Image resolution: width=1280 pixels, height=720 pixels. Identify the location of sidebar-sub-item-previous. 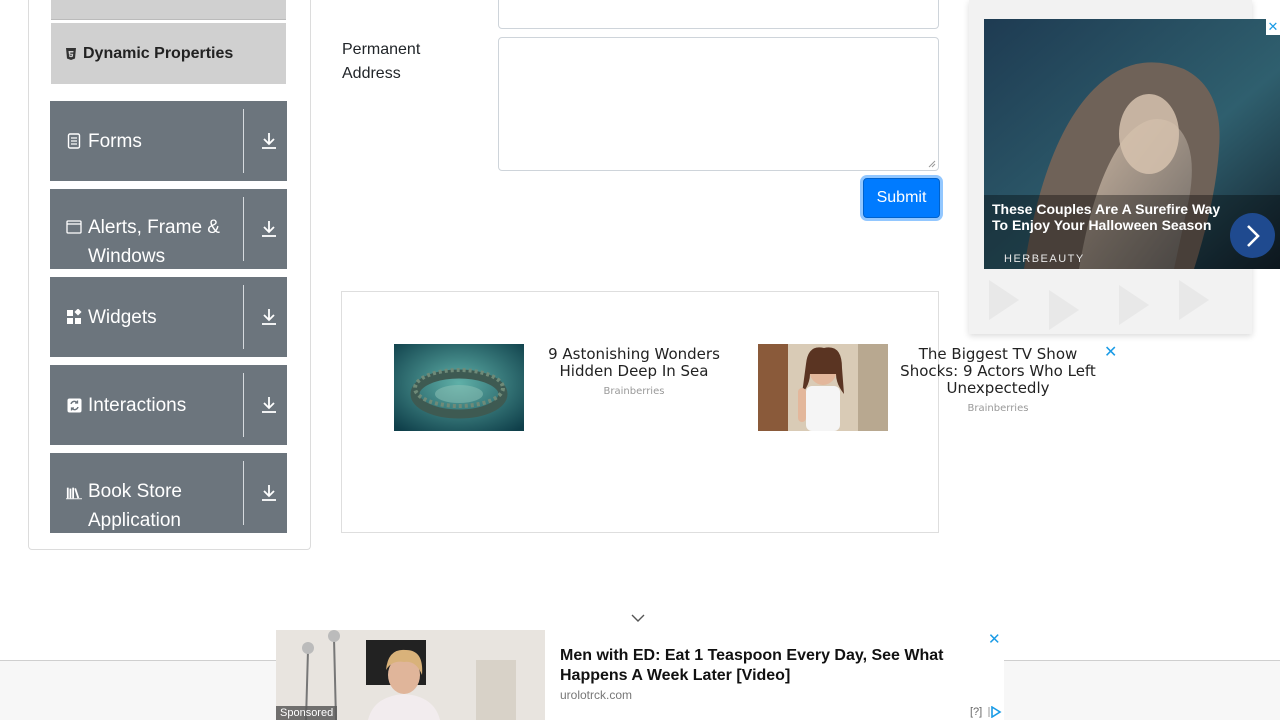
(168, 10).